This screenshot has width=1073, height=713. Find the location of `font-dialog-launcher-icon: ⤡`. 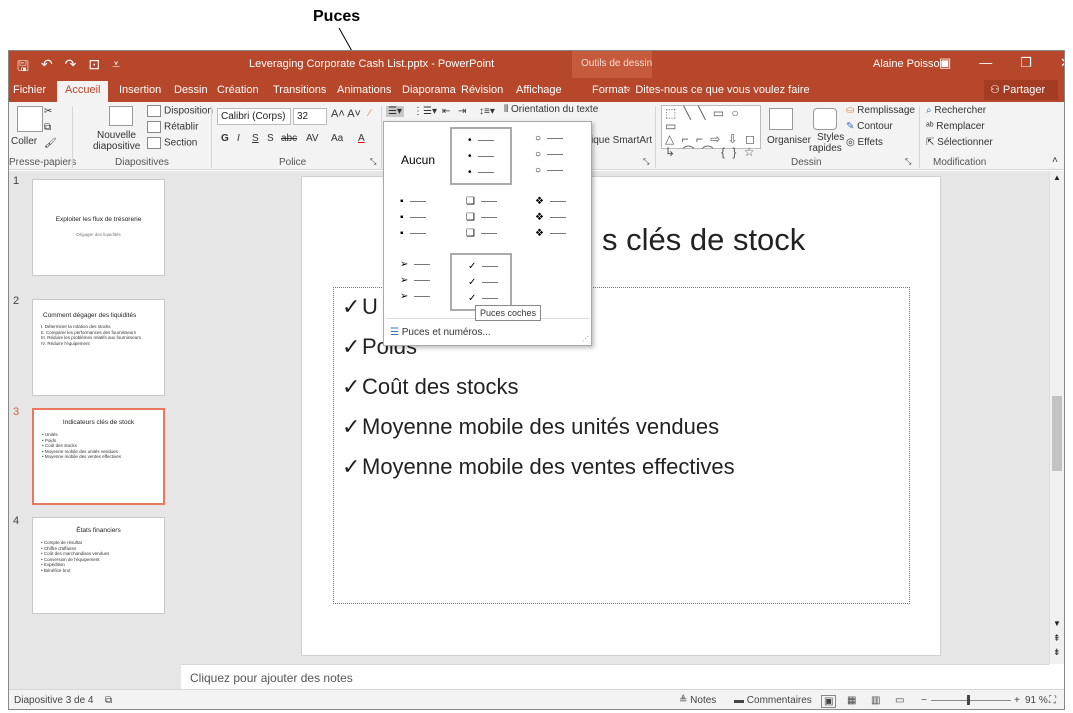

font-dialog-launcher-icon: ⤡ is located at coordinates (373, 162).